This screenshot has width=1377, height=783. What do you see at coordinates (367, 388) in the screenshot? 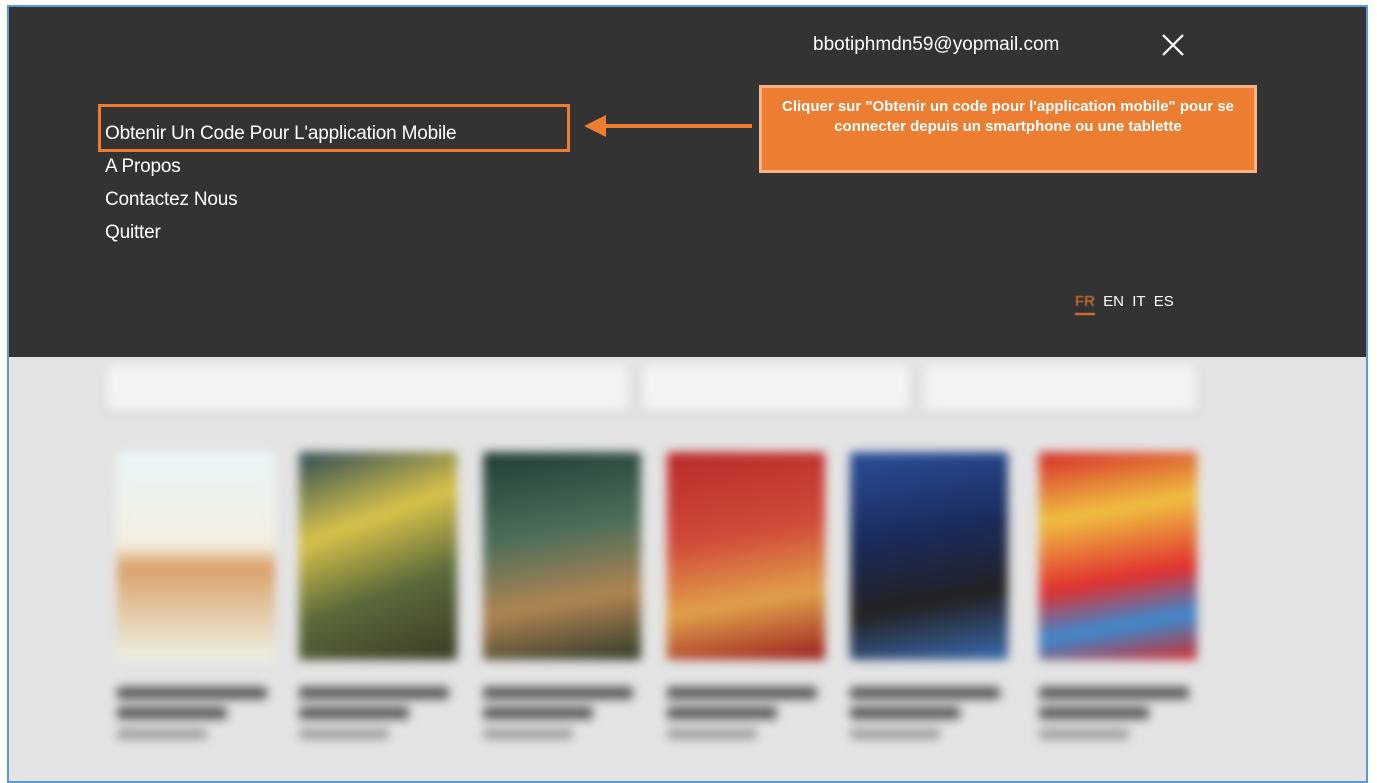
I see `search-bar` at bounding box center [367, 388].